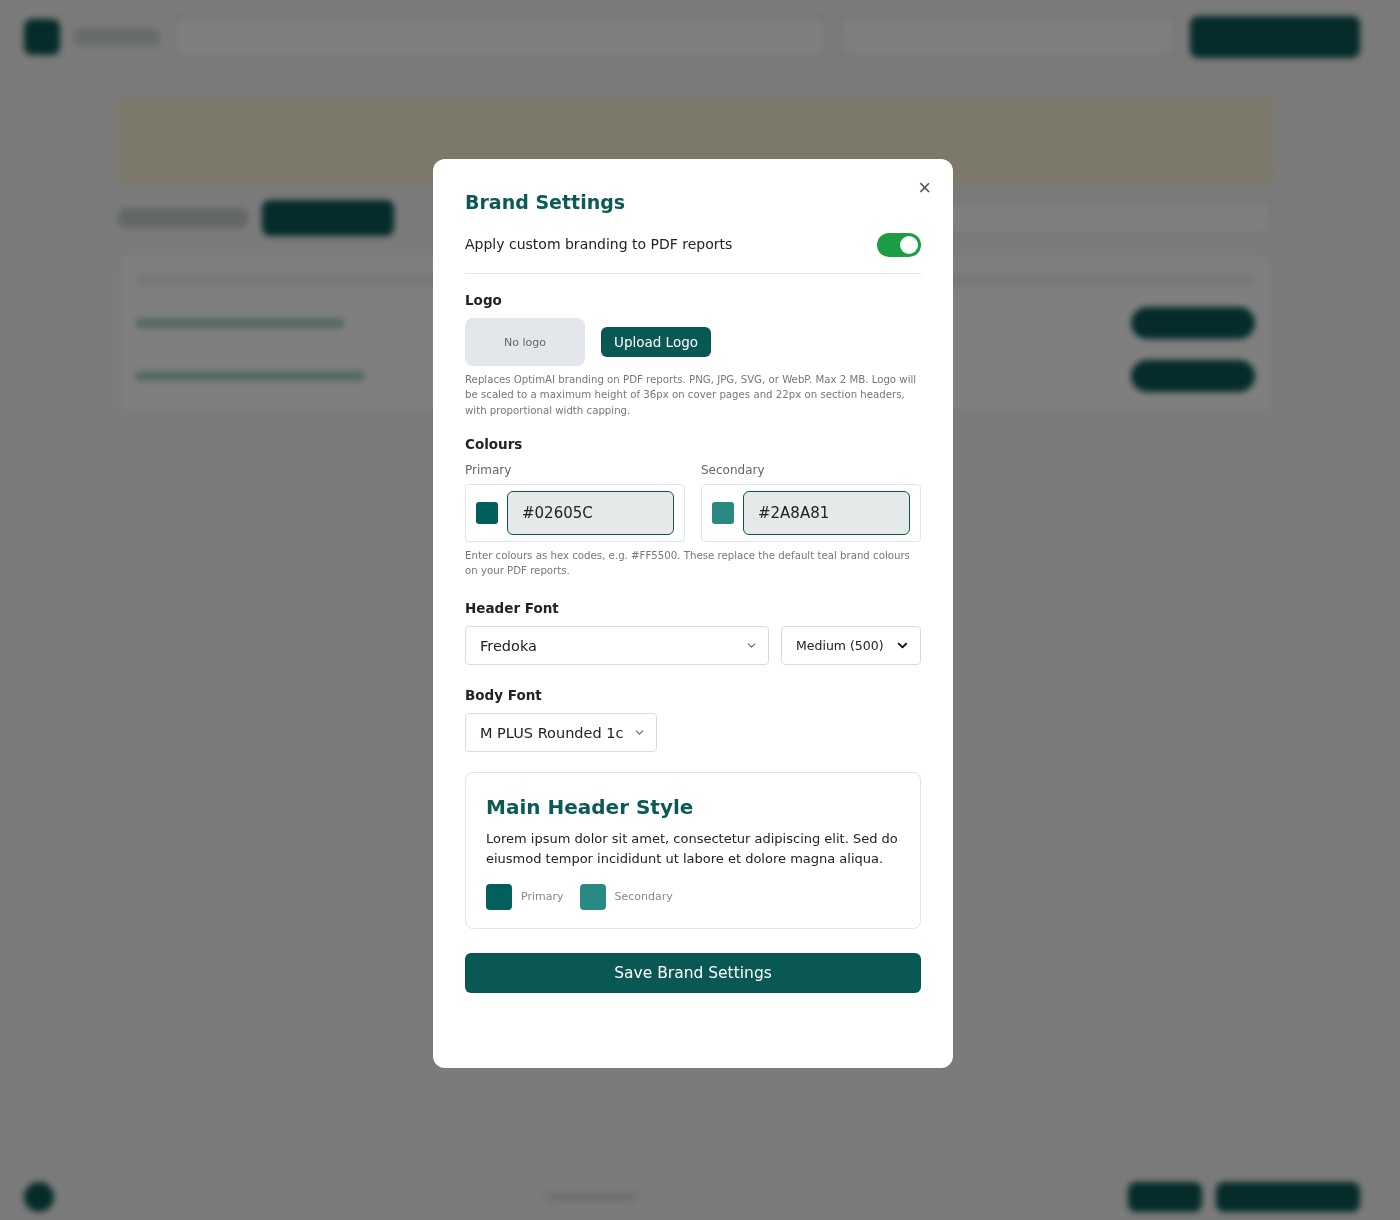 Image resolution: width=1400 pixels, height=1220 pixels. What do you see at coordinates (542, 896) in the screenshot?
I see `swatch-label: Primary` at bounding box center [542, 896].